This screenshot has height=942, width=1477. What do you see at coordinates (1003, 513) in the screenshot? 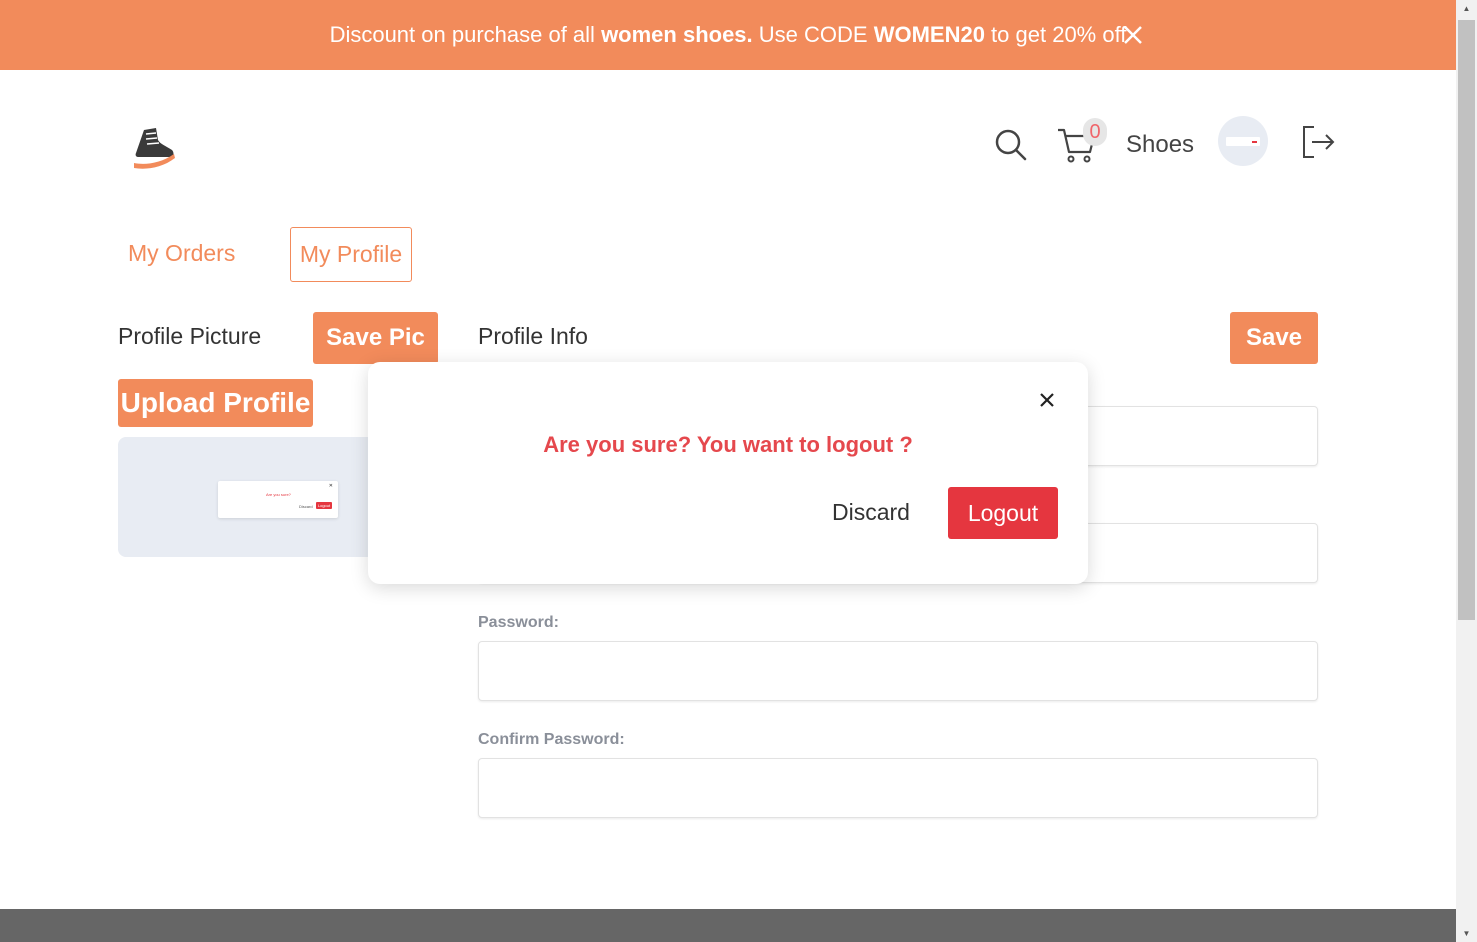
I see `logout-button: Logout` at bounding box center [1003, 513].